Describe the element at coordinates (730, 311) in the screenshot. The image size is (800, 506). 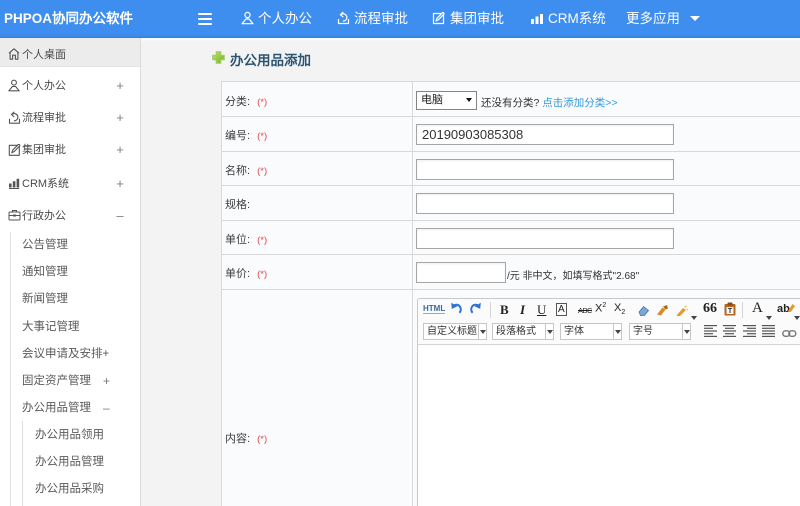
I see `svg-text: T` at that location.